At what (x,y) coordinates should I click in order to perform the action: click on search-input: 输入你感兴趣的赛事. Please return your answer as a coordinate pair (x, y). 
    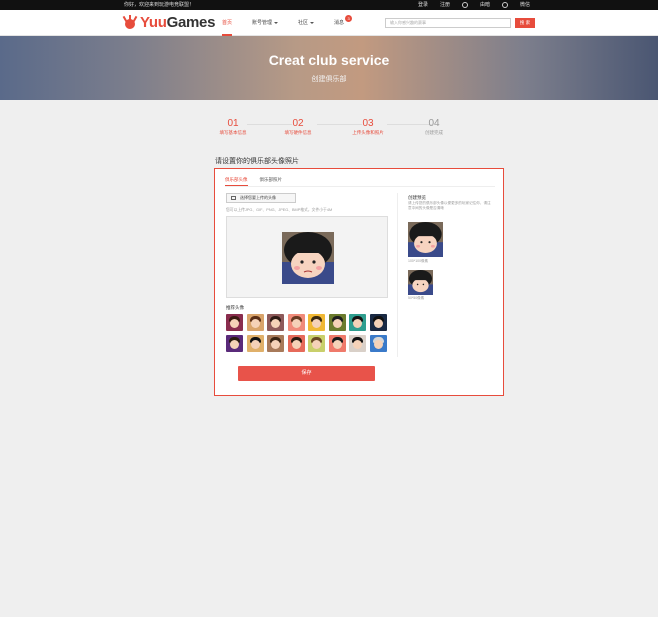
    Looking at the image, I should click on (448, 23).